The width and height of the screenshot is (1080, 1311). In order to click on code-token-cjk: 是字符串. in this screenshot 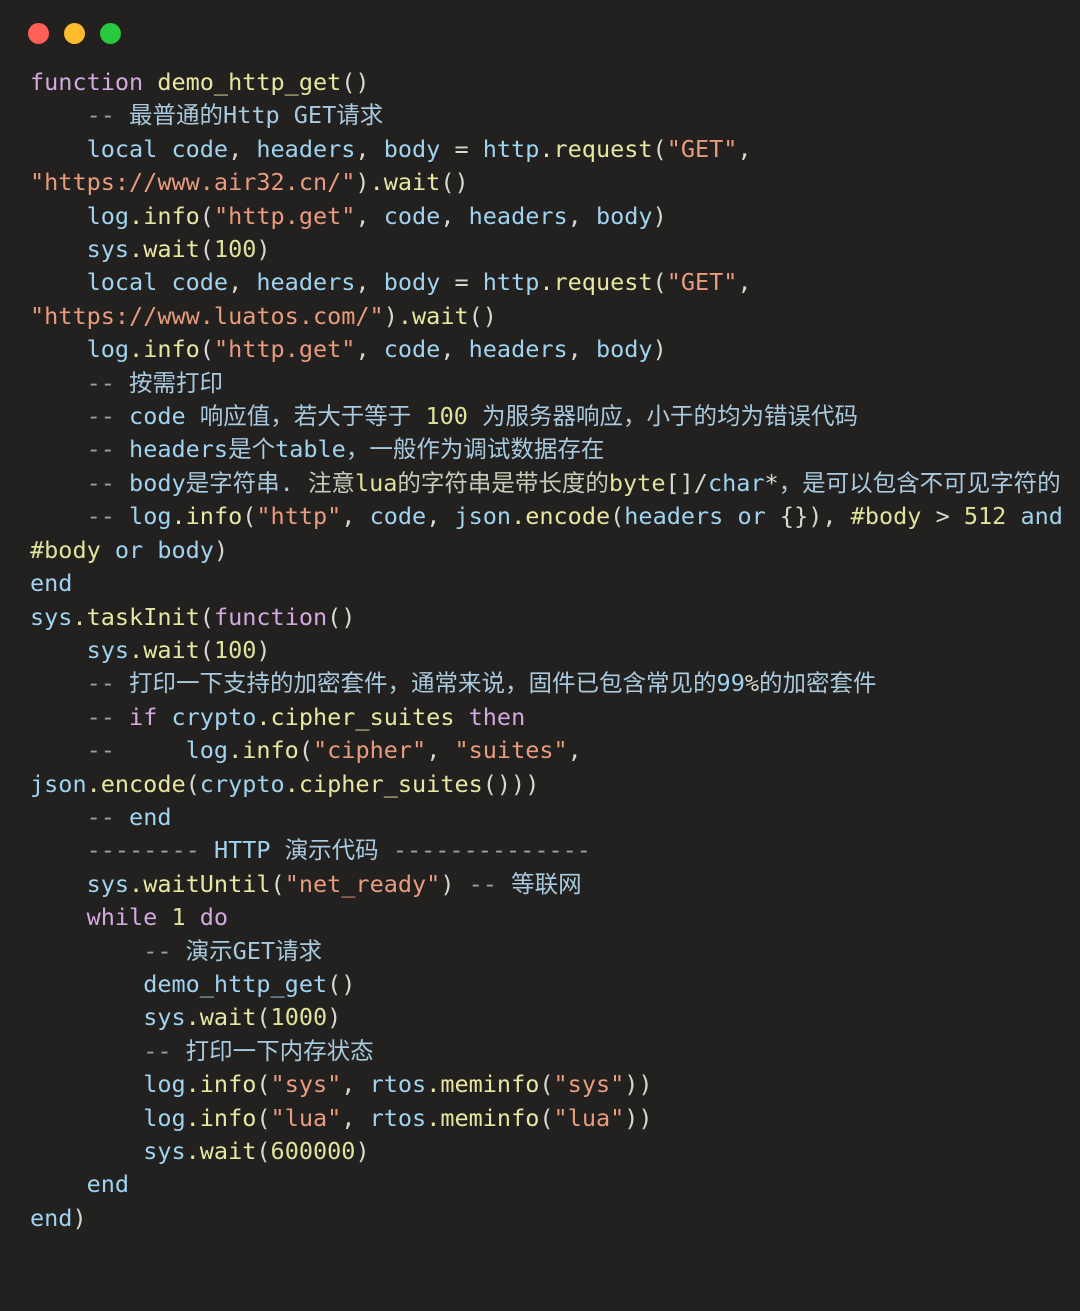, I will do `click(246, 482)`.